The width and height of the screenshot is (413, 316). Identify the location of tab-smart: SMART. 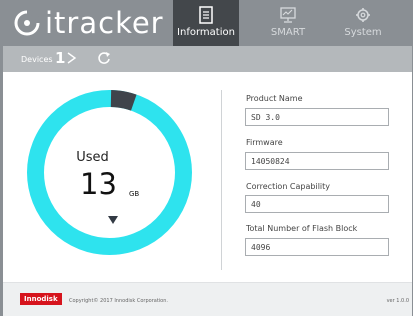
(288, 23).